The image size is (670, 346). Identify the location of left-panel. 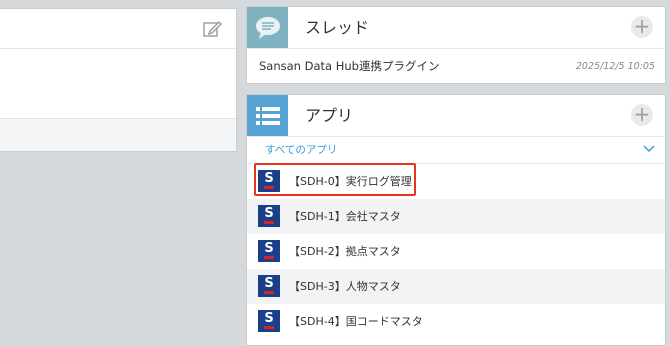
(118, 80).